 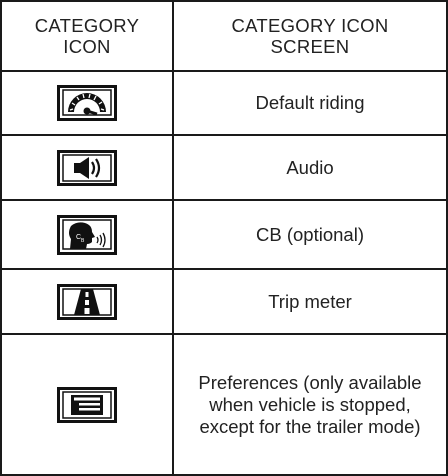 I want to click on preferences-list-icon, so click(x=87, y=404).